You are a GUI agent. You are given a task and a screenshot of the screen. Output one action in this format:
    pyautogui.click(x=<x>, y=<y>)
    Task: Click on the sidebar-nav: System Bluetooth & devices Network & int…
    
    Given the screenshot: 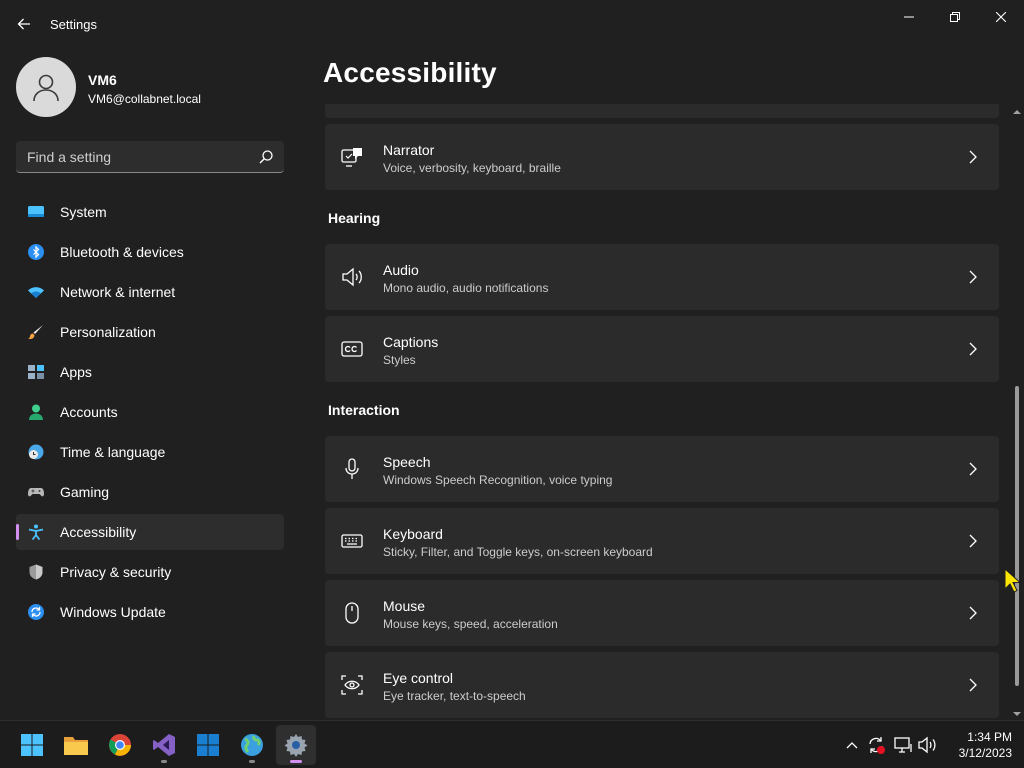 What is the action you would take?
    pyautogui.click(x=150, y=414)
    